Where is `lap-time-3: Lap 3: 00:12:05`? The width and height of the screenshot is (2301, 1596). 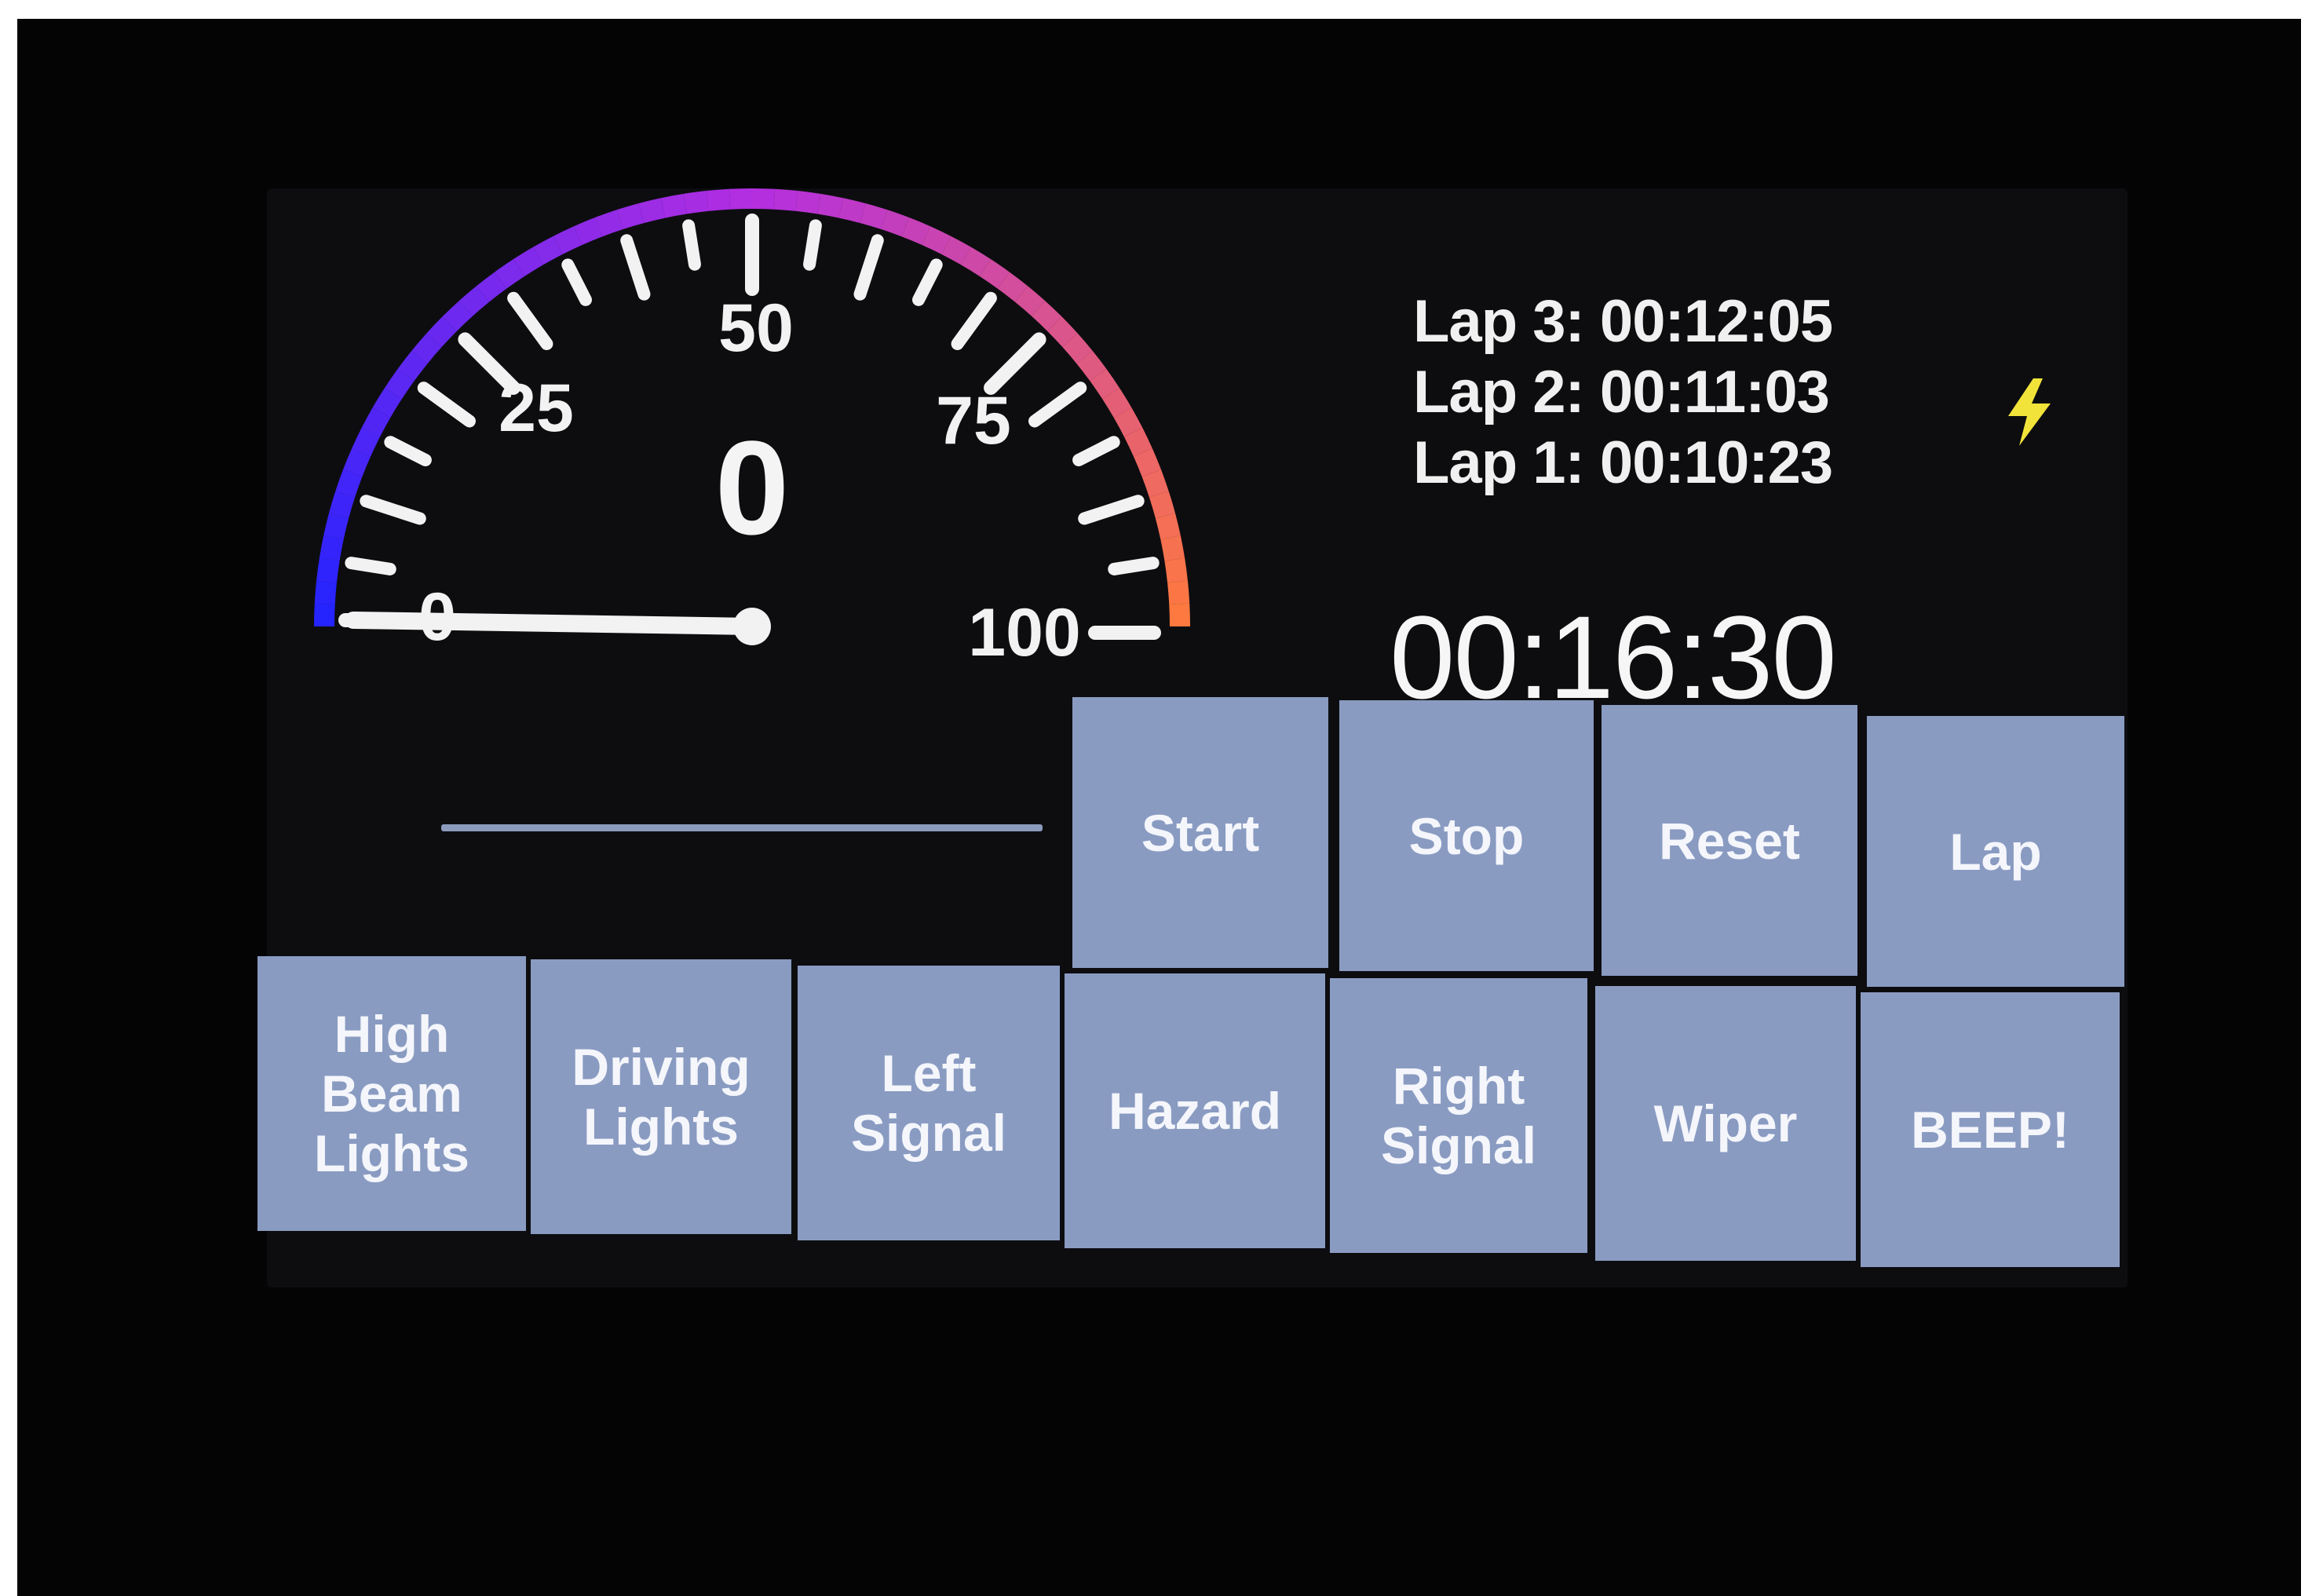 lap-time-3: Lap 3: 00:12:05 is located at coordinates (1623, 321).